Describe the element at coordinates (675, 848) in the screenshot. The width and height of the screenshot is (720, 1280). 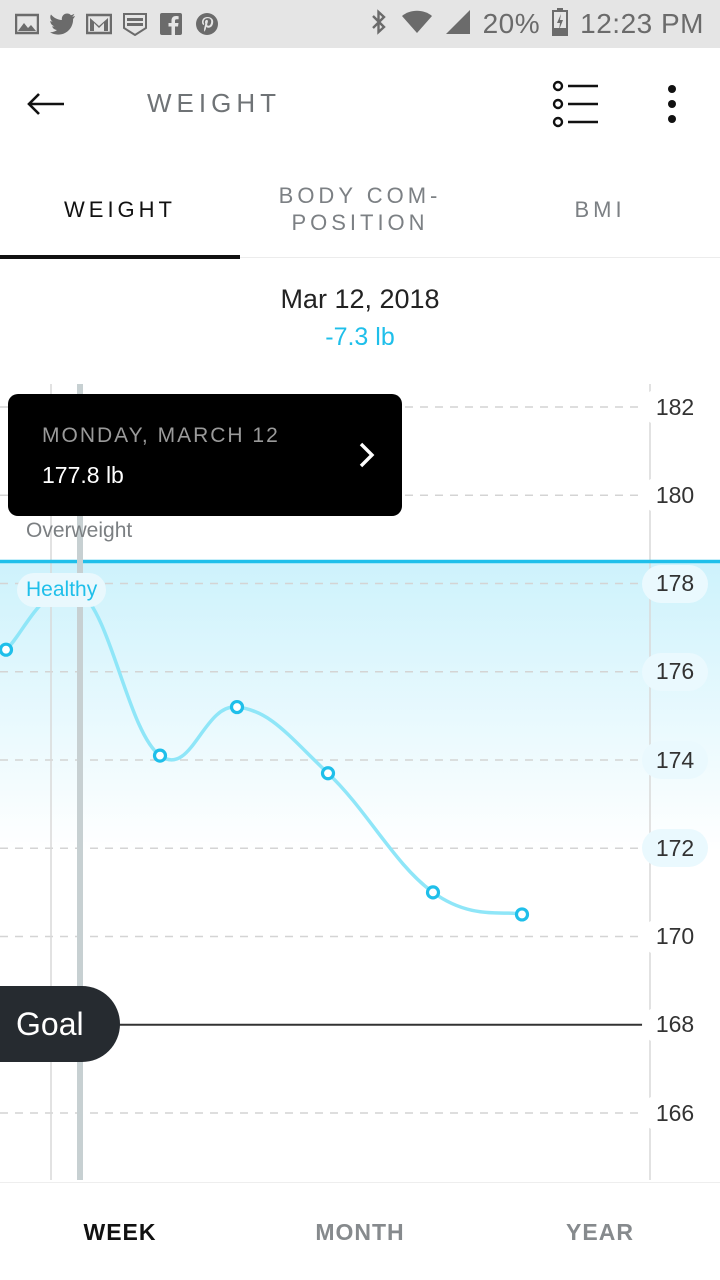
I see `y-tick-label: 172` at that location.